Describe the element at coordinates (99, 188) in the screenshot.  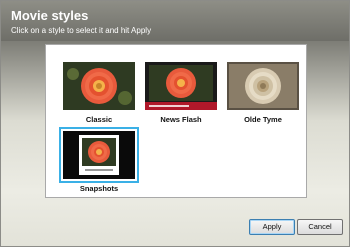
I see `style-label-snapshots: Snapshots` at that location.